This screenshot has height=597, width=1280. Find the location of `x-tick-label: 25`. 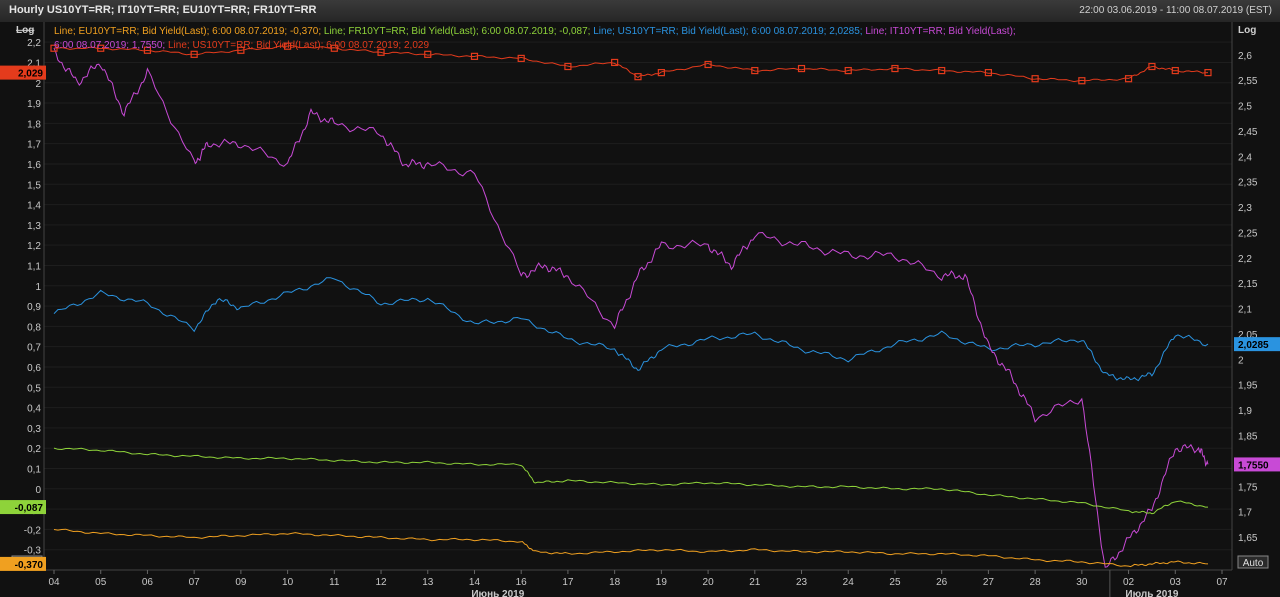

x-tick-label: 25 is located at coordinates (895, 582).